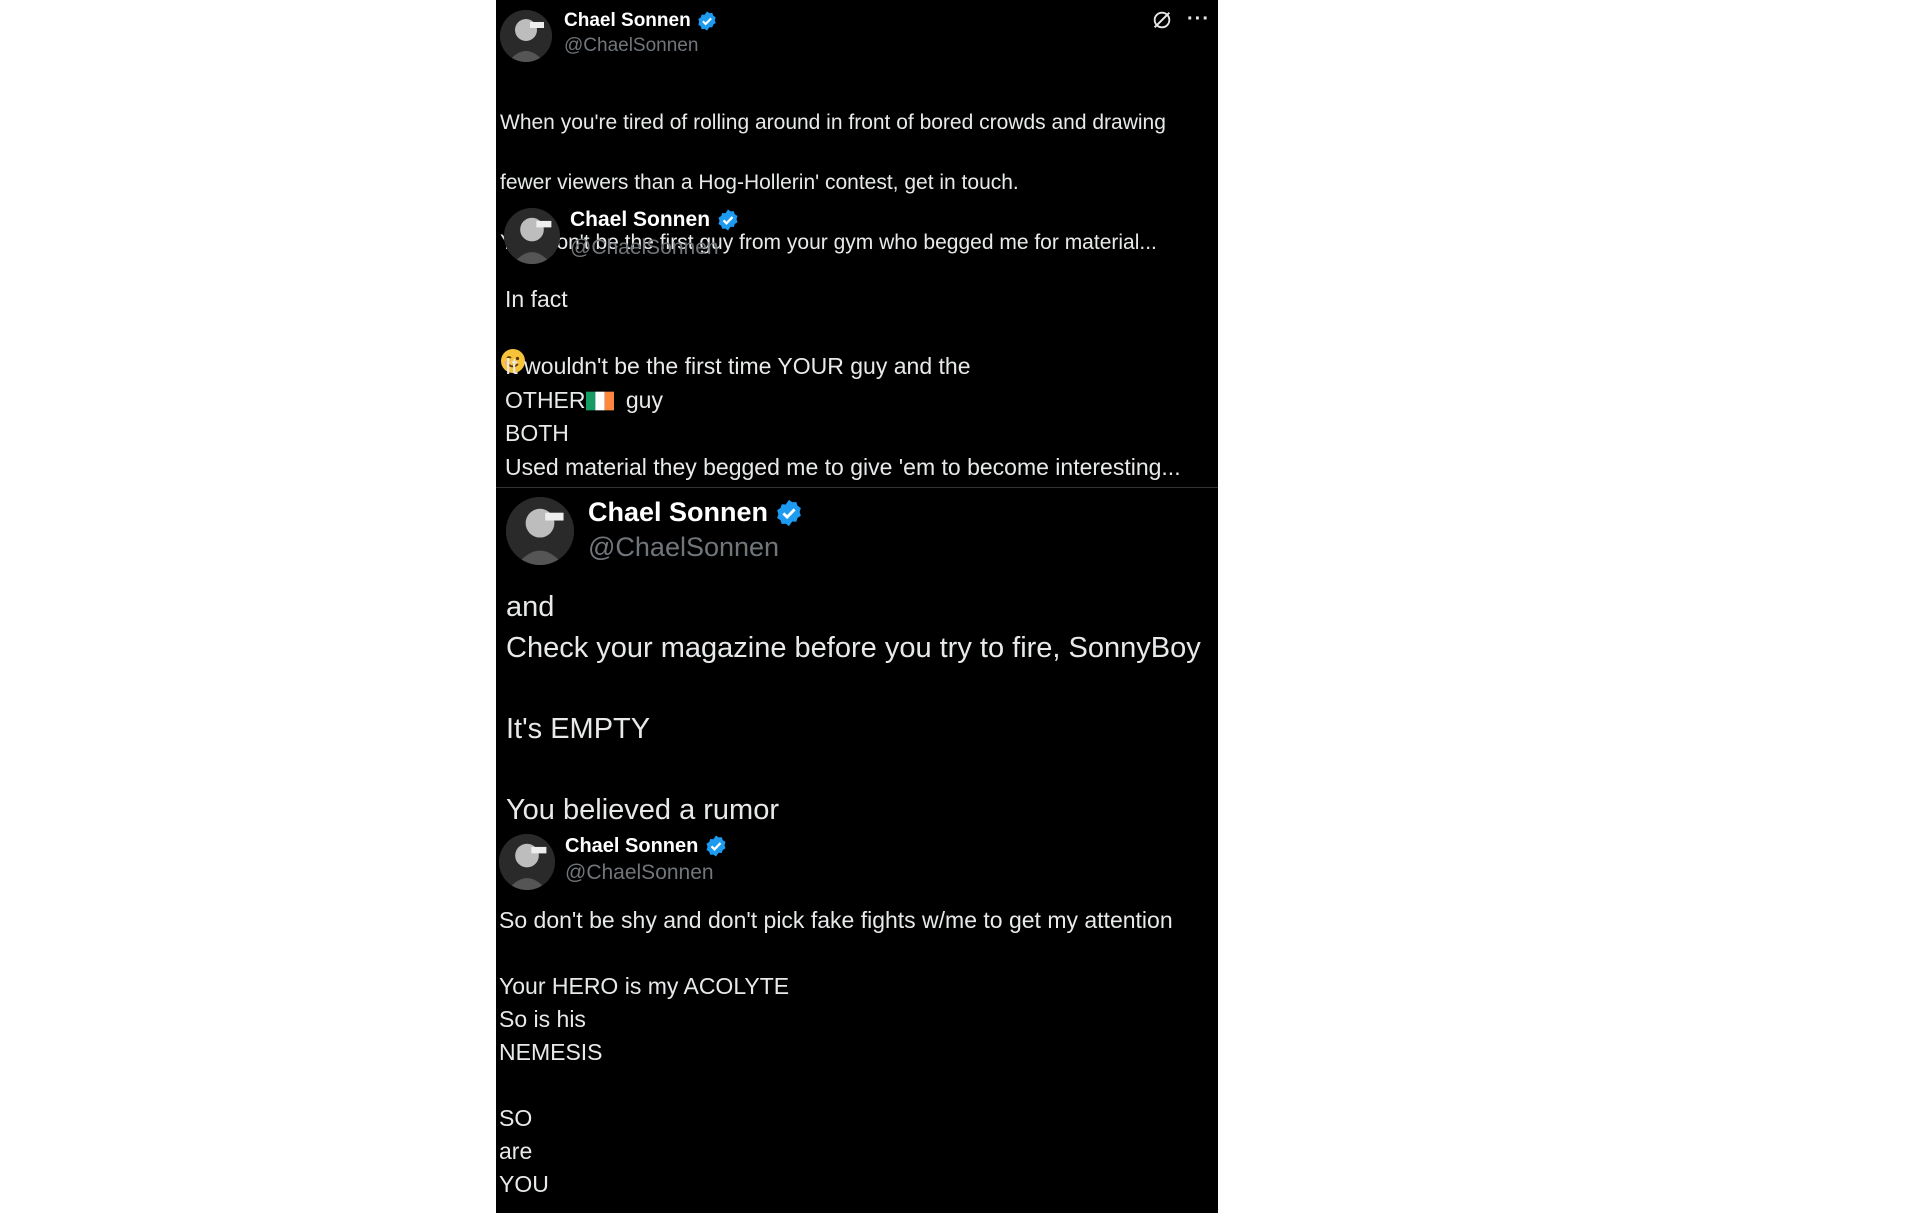 Image resolution: width=1920 pixels, height=1213 pixels. What do you see at coordinates (599, 401) in the screenshot?
I see `ireland-flag-emoji-icon` at bounding box center [599, 401].